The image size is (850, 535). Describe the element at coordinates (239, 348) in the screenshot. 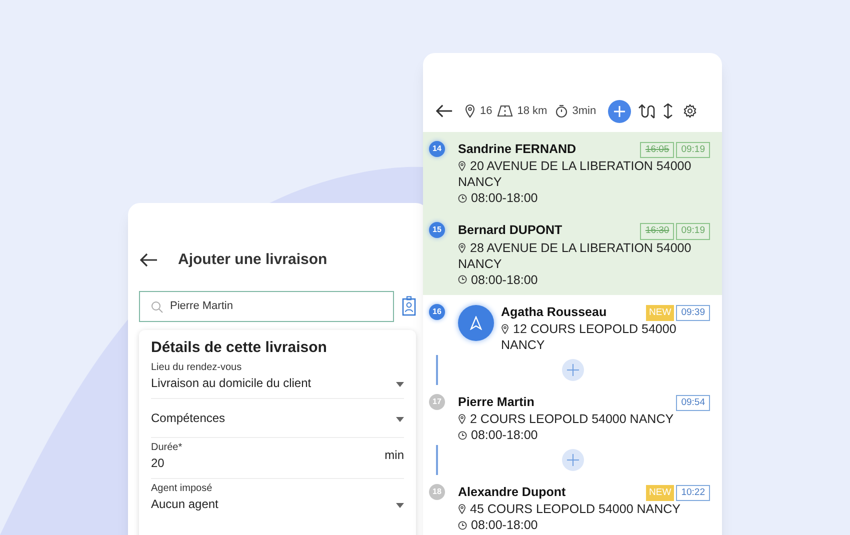

I see `card-title: Détails de cette livraison` at that location.